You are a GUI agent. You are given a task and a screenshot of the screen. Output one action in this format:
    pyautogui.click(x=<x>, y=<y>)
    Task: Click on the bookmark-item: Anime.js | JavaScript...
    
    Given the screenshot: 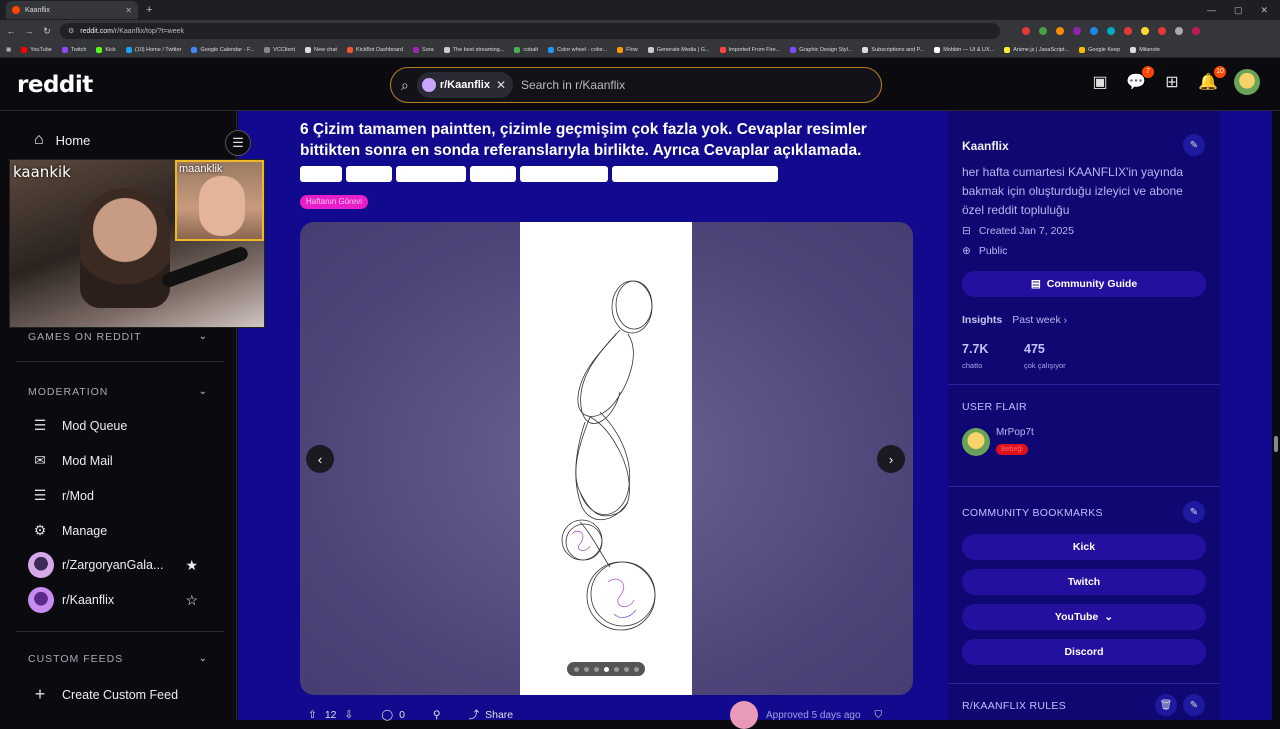 What is the action you would take?
    pyautogui.click(x=1036, y=49)
    